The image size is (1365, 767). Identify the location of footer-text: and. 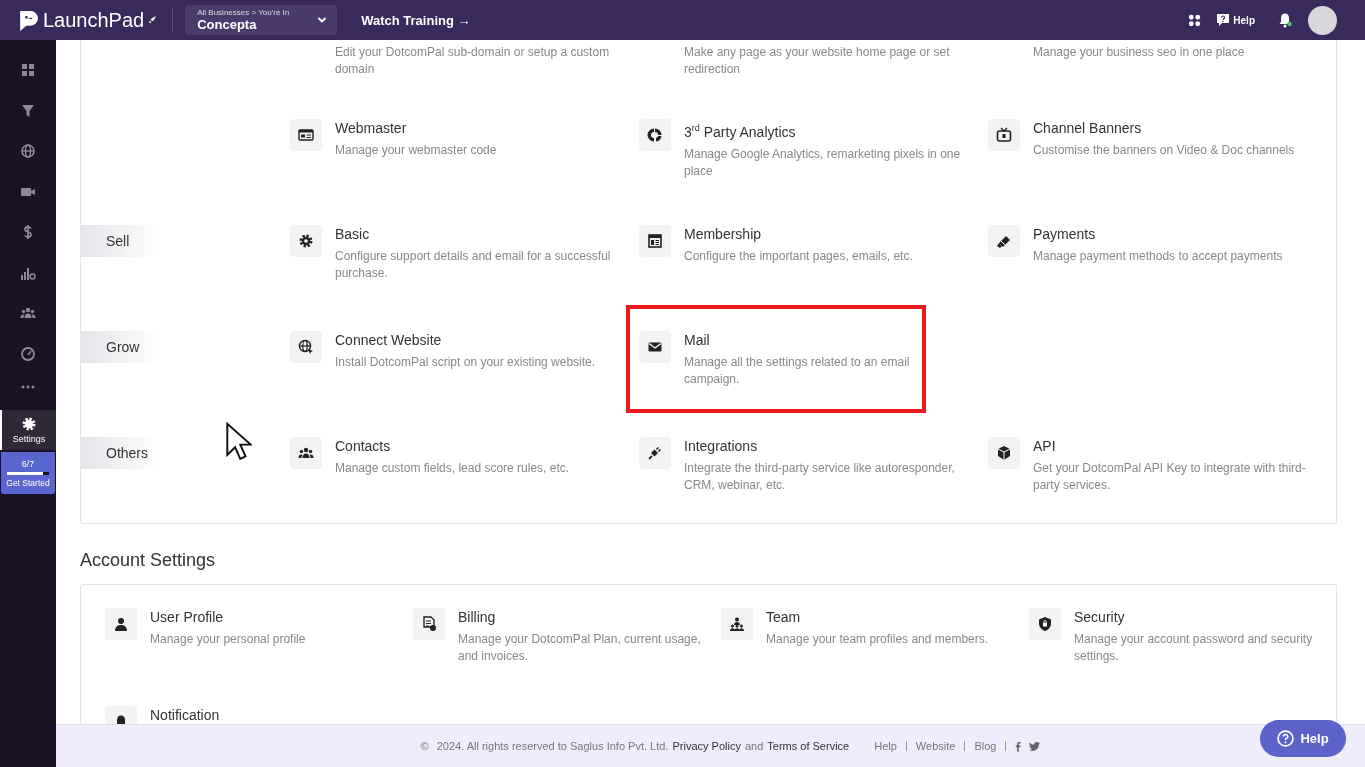
(754, 746).